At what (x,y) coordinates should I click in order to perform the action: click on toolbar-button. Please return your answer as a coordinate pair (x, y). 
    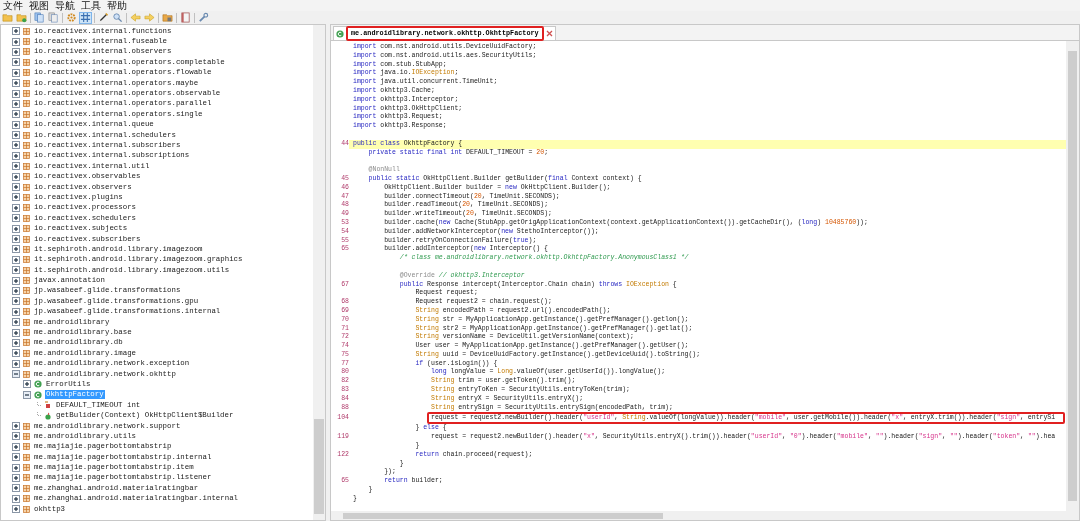
    Looking at the image, I should click on (103, 17).